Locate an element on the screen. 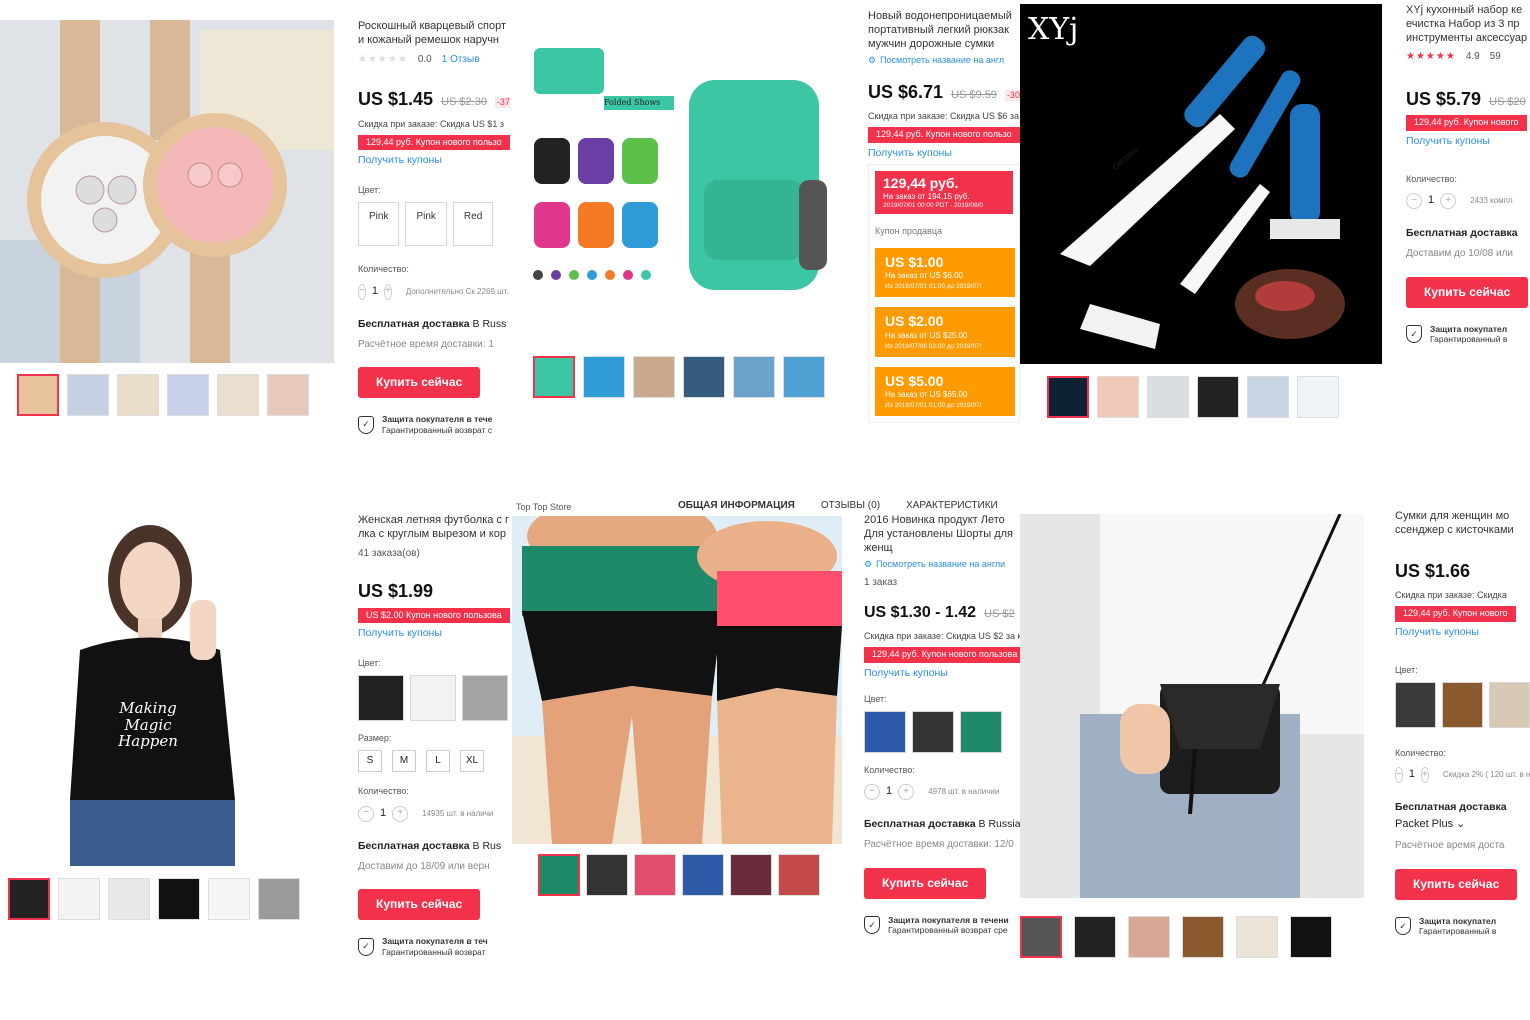  color-swatch-gray is located at coordinates (485, 698).